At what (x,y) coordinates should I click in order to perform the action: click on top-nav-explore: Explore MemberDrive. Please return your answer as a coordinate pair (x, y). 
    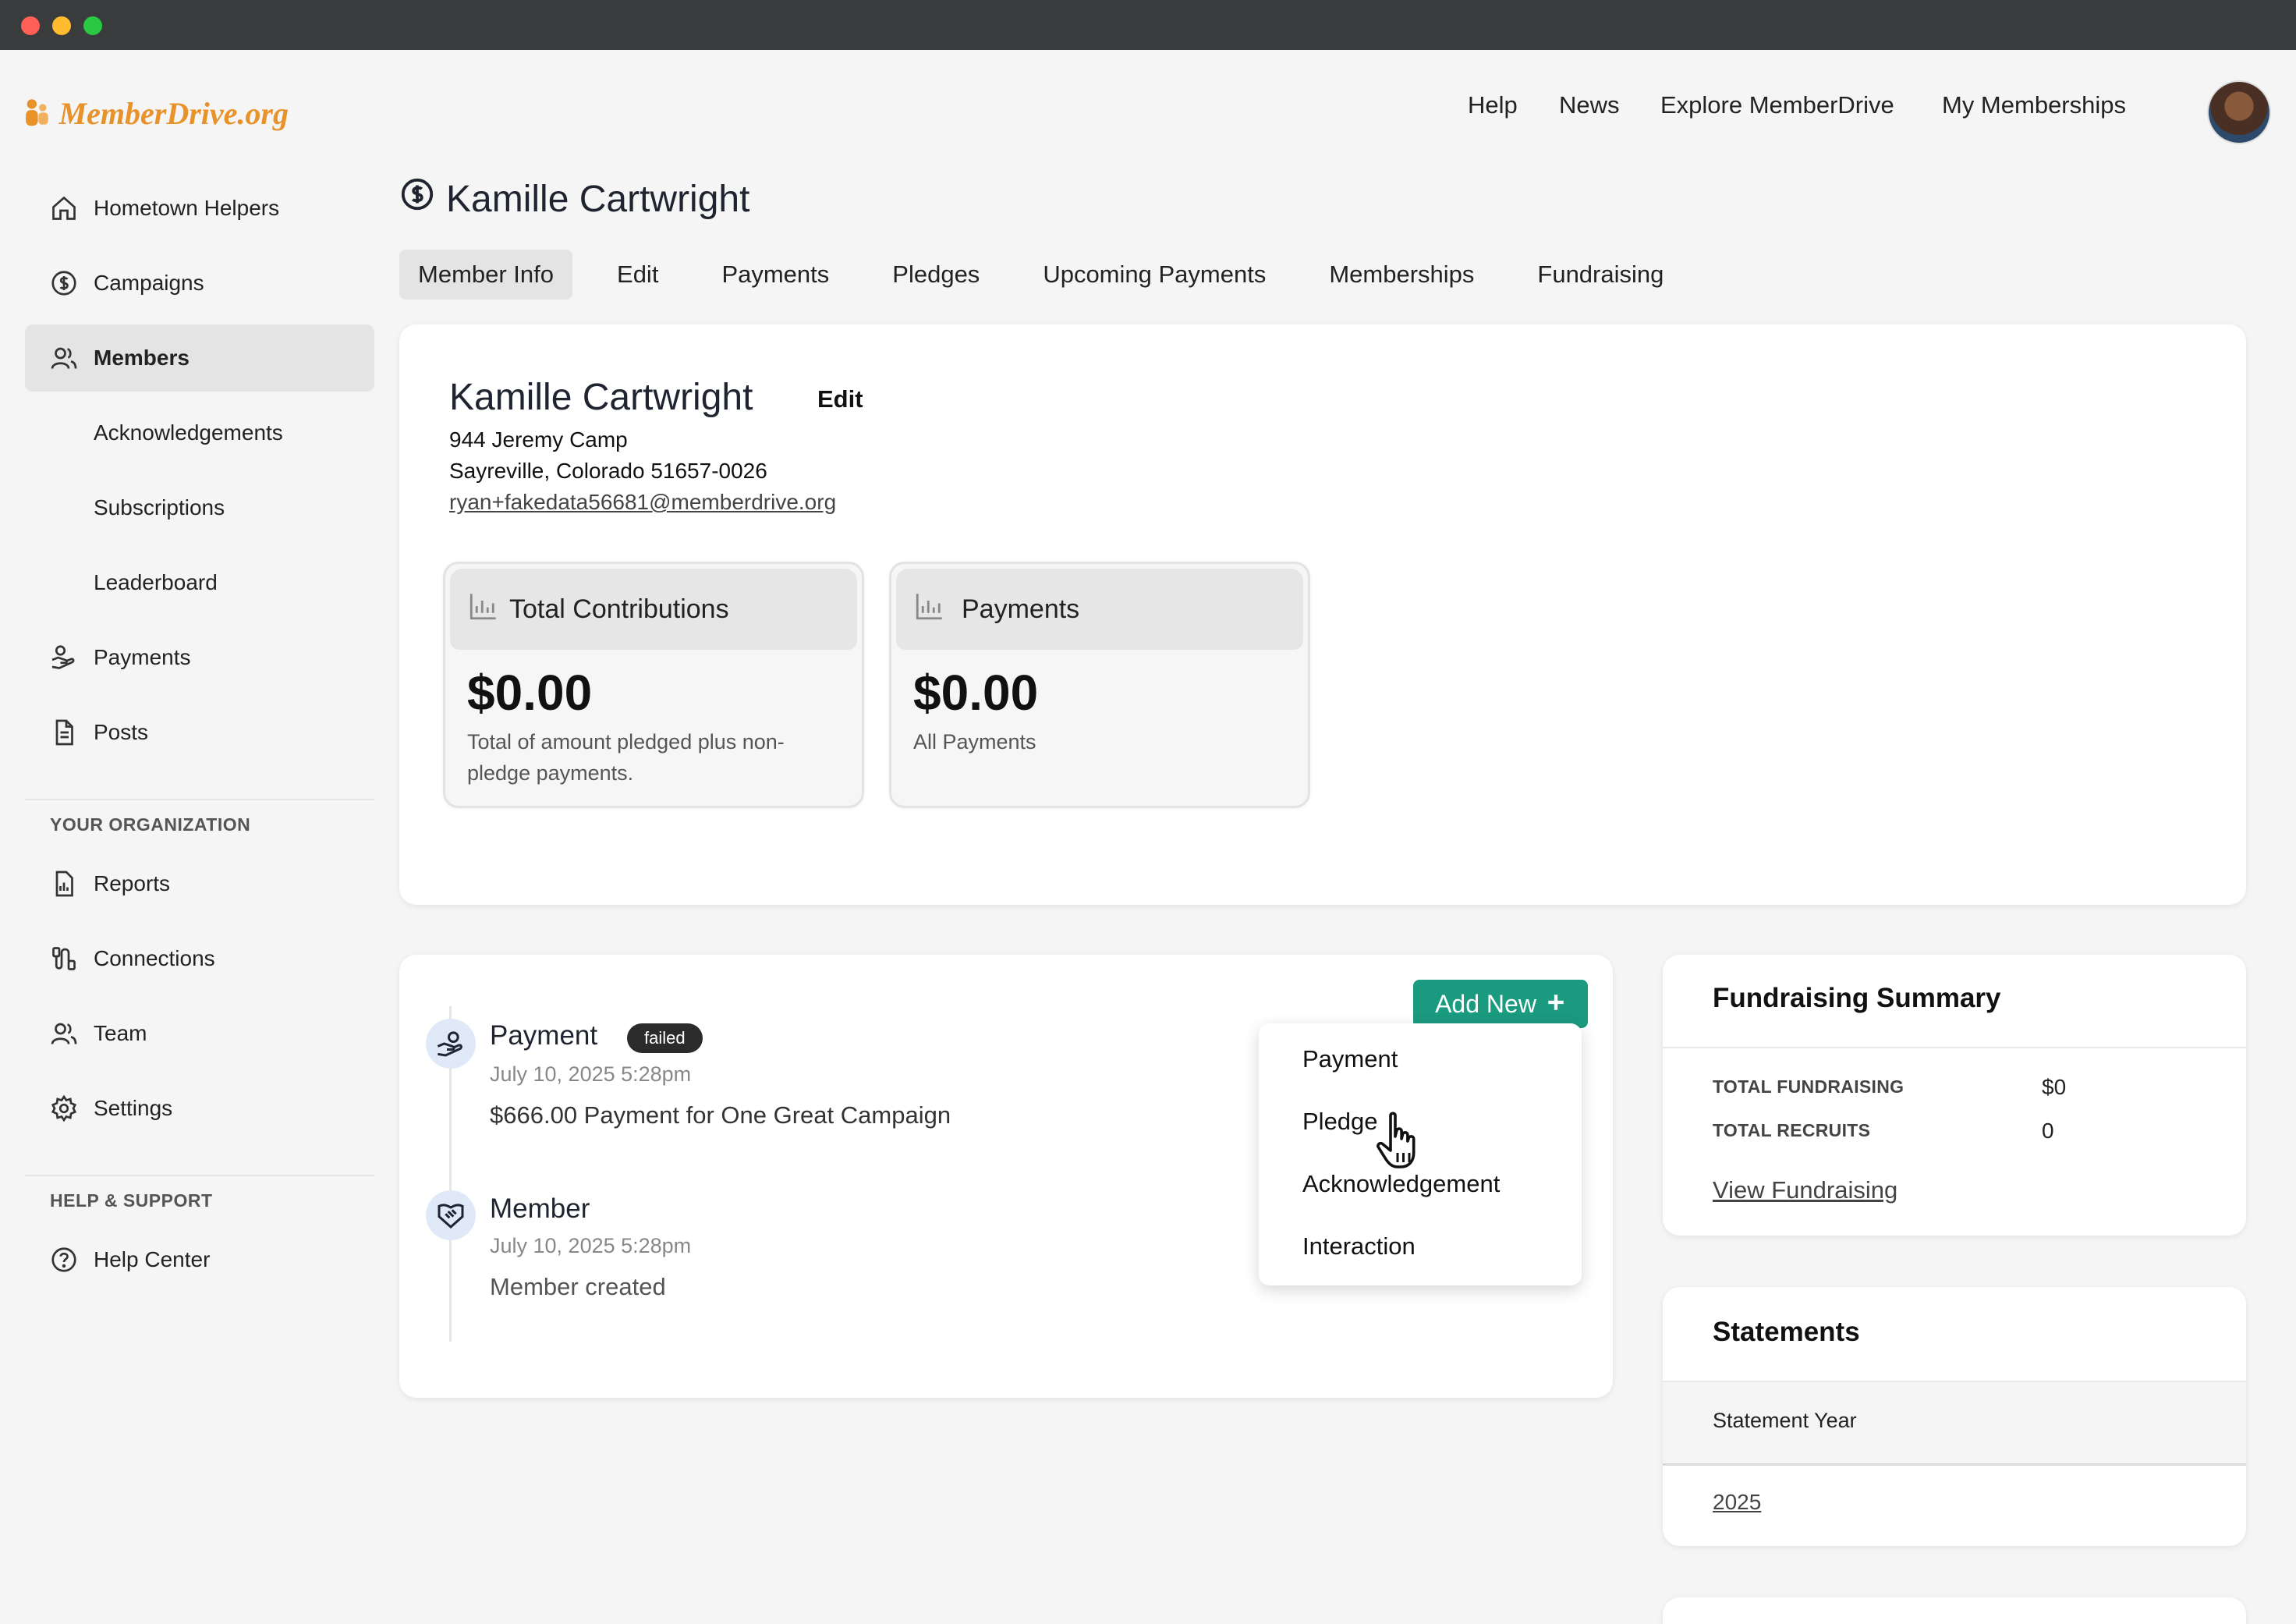
    Looking at the image, I should click on (1777, 105).